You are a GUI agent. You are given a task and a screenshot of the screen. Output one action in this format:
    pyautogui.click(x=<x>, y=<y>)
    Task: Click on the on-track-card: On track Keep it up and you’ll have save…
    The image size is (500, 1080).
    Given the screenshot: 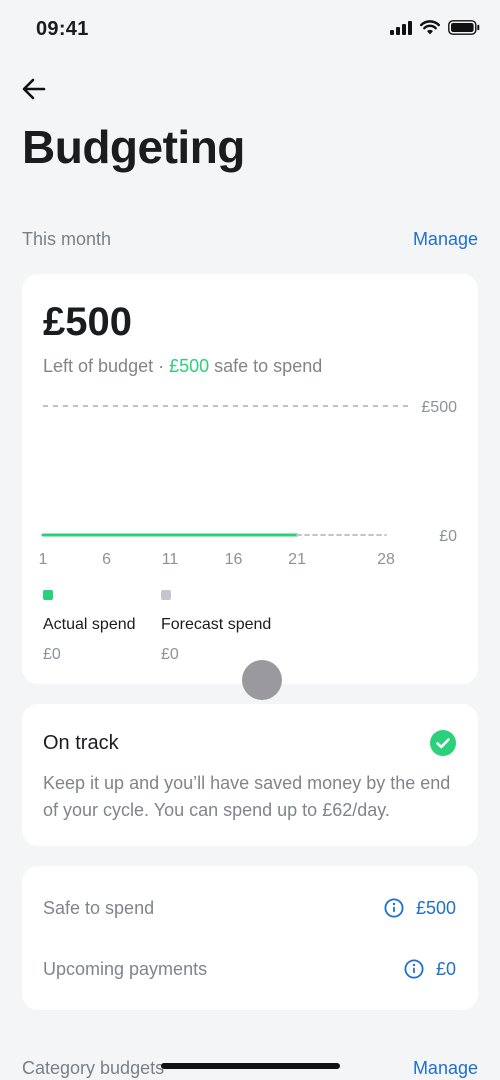 What is the action you would take?
    pyautogui.click(x=250, y=775)
    